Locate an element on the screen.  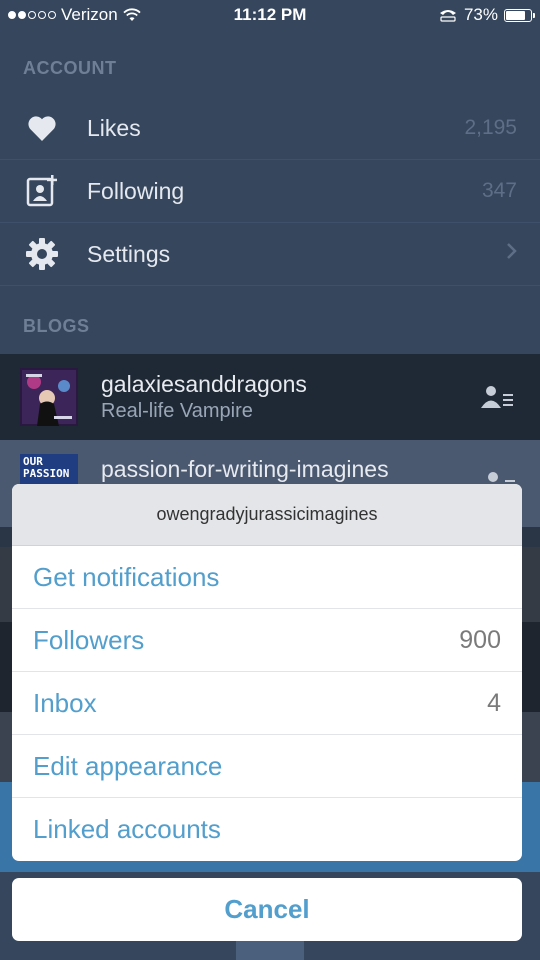
inbox-count: 4 is located at coordinates (494, 702).